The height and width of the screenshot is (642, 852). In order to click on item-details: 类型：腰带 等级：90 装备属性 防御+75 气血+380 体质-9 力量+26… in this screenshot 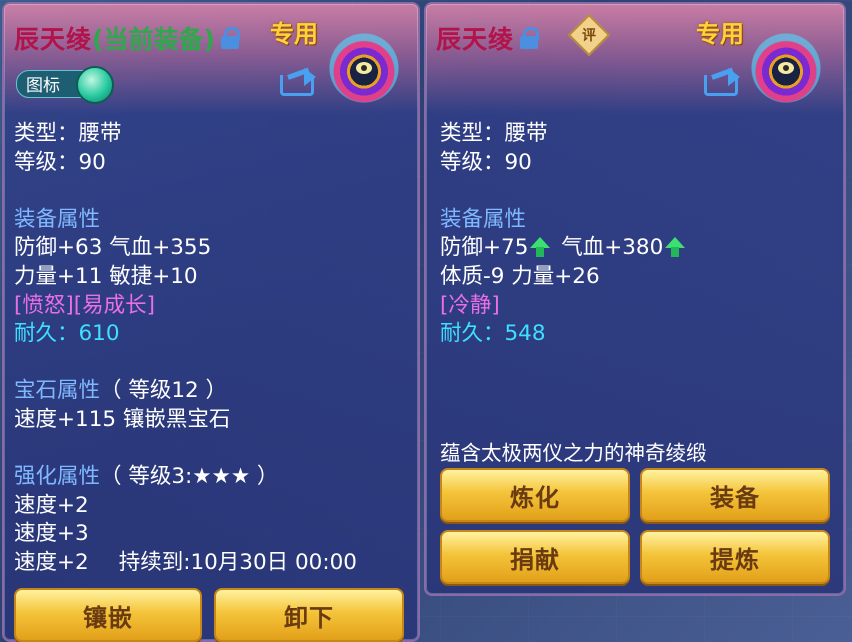, I will do `click(563, 234)`.